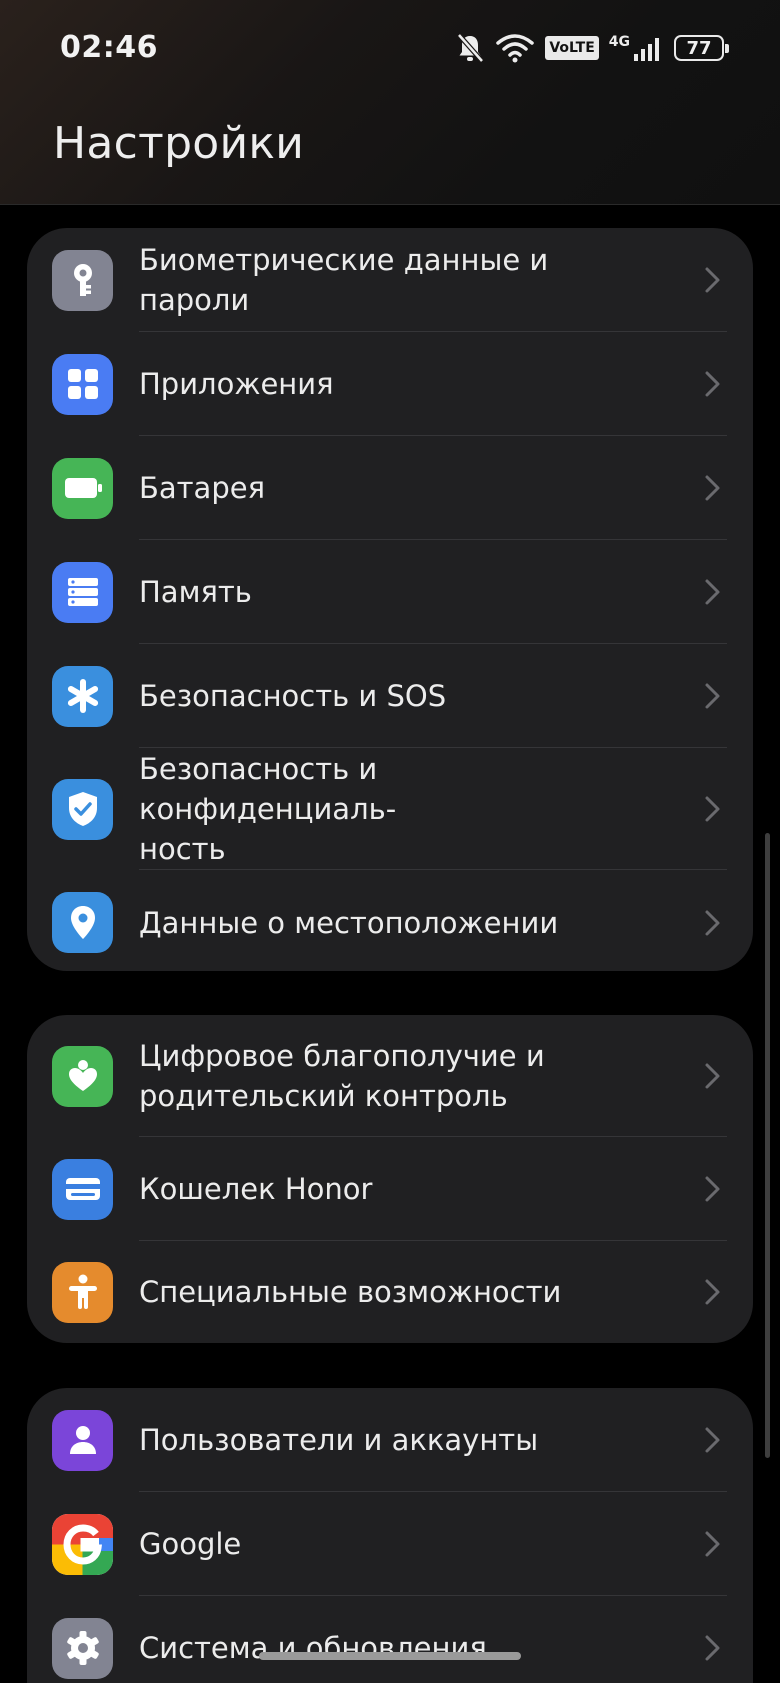 Image resolution: width=780 pixels, height=1683 pixels. I want to click on settings-item-accessibility: Специальные возможности, so click(390, 1292).